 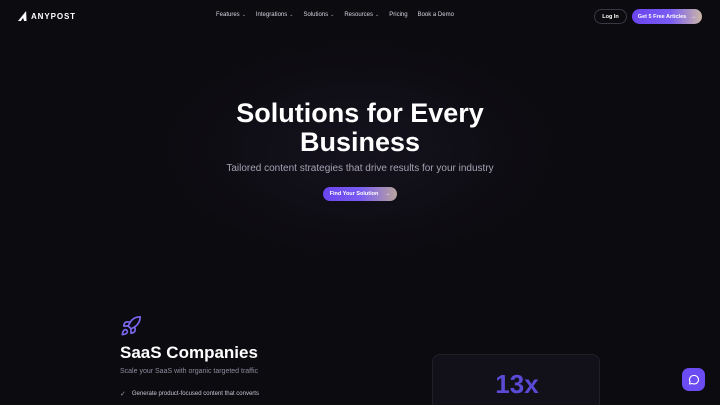 I want to click on rocket-icon, so click(x=131, y=326).